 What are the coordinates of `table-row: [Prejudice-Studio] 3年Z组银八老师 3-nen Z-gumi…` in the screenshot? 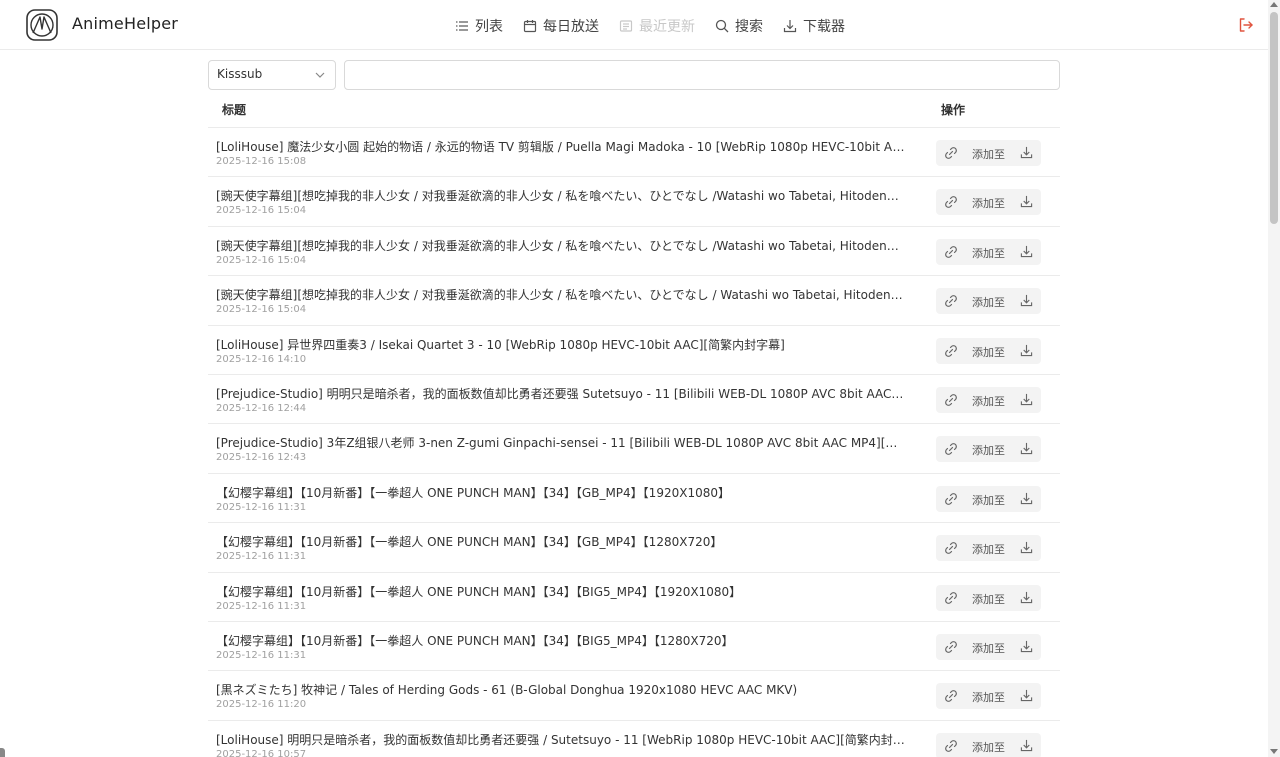 It's located at (634, 449).